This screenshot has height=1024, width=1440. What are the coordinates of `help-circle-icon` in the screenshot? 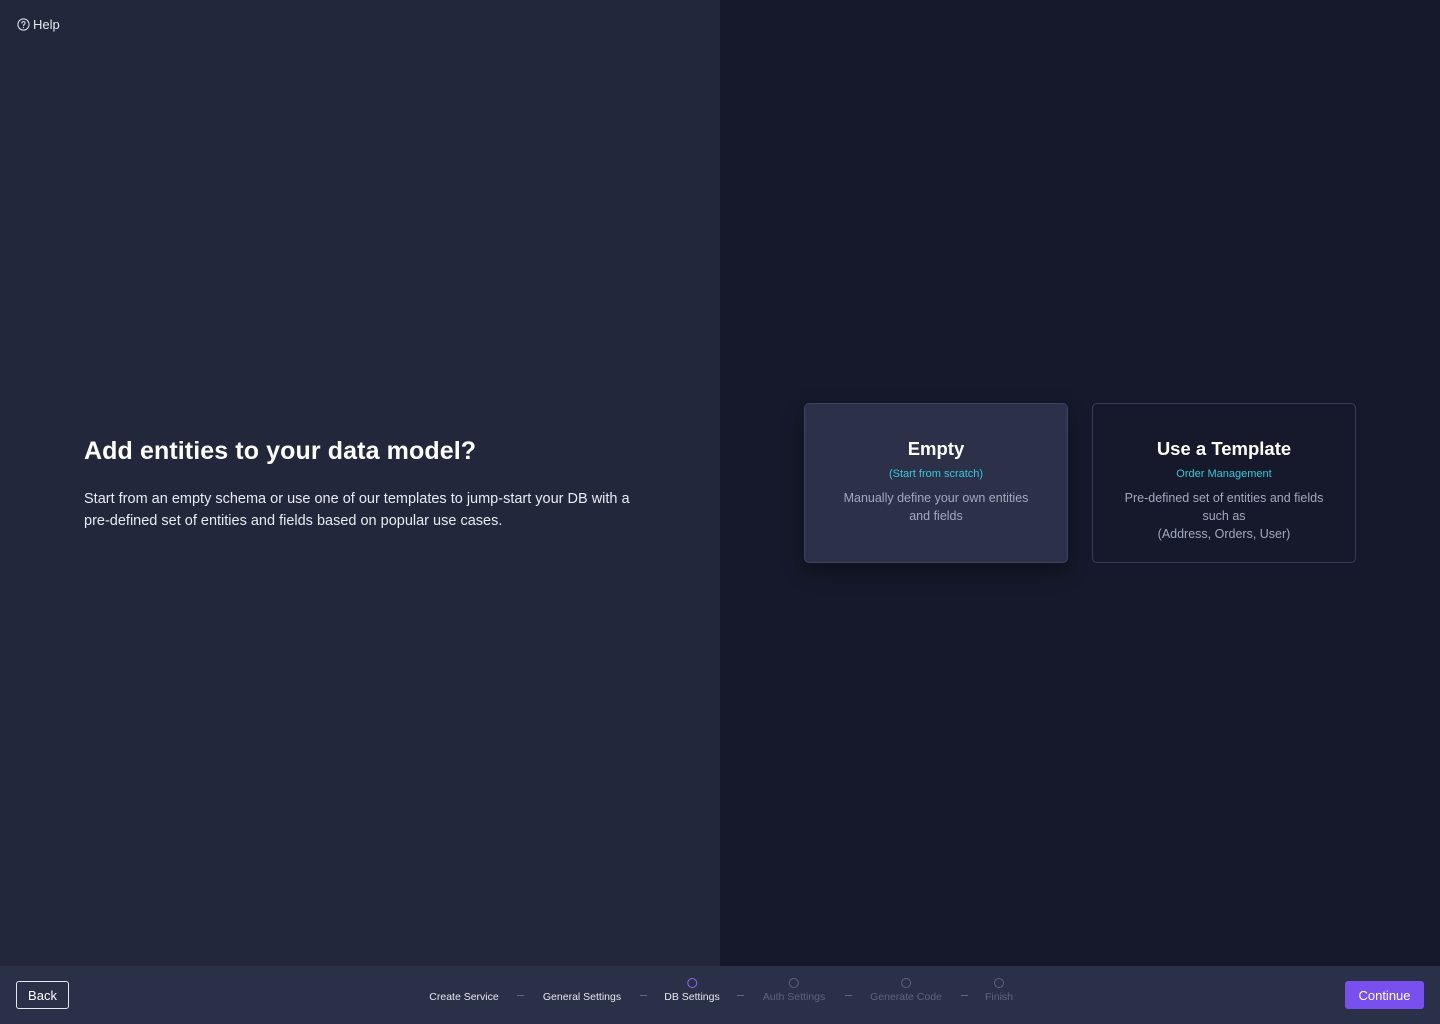 It's located at (23, 24).